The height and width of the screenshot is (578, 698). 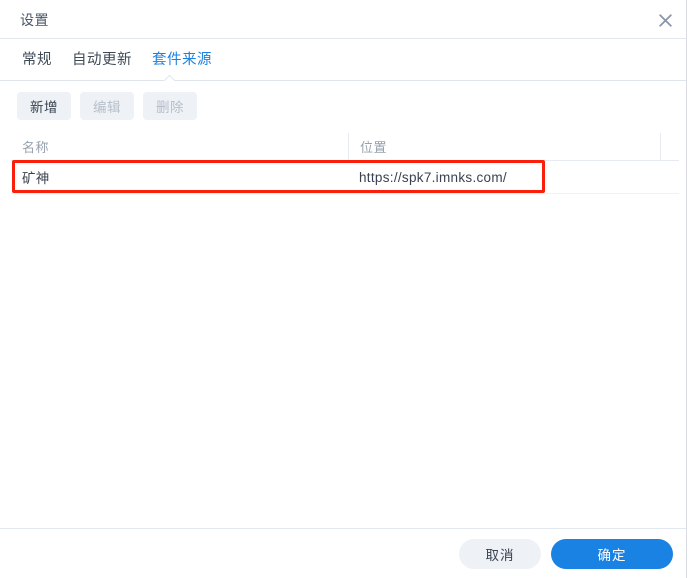 What do you see at coordinates (433, 177) in the screenshot?
I see `cell-location: https://spk7.imnks.com/` at bounding box center [433, 177].